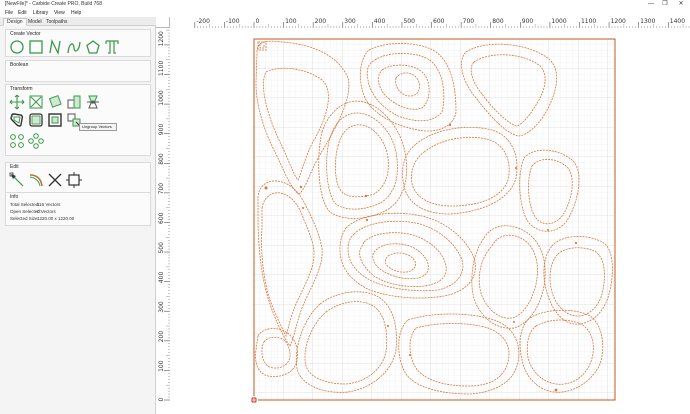 The height and width of the screenshot is (414, 690). Describe the element at coordinates (46, 211) in the screenshot. I see `open-selected-value: 0 Vectors` at that location.